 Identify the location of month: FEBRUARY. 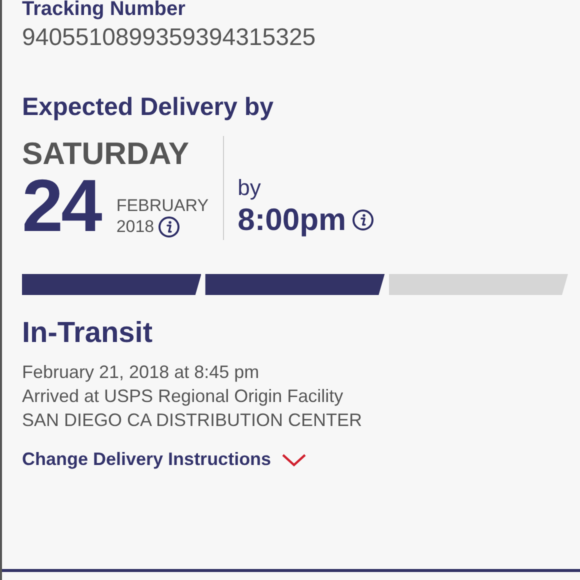
(162, 206).